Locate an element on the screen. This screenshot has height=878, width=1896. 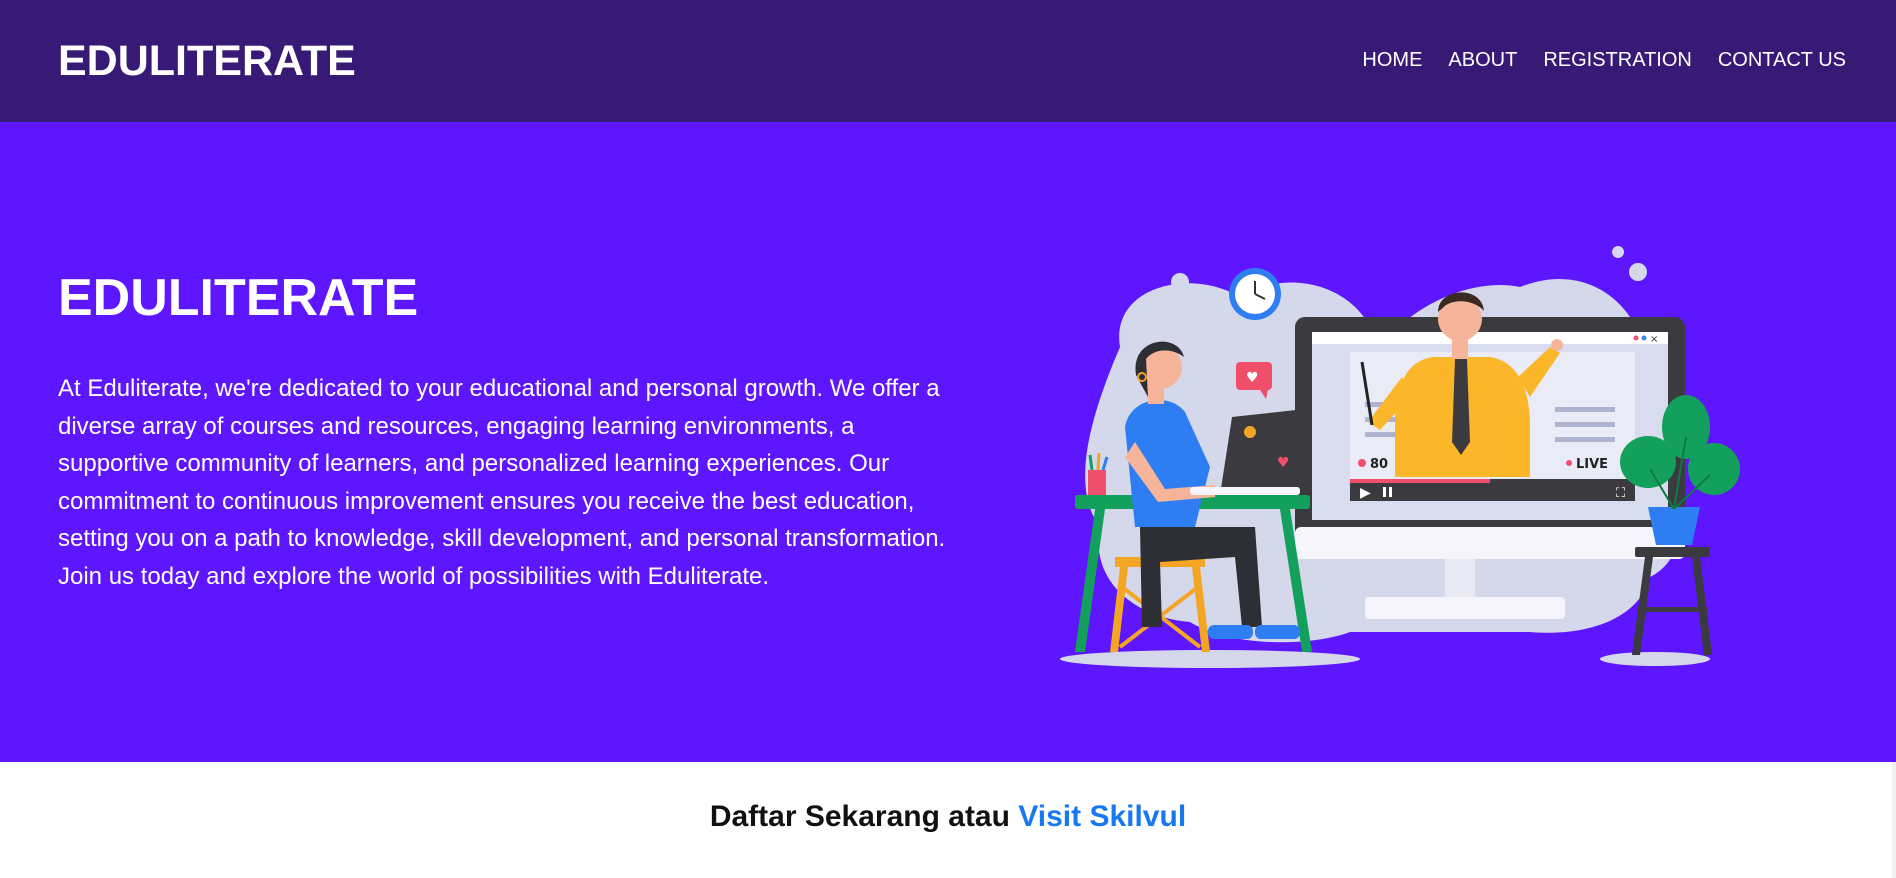
brand-logo-link: EDULITERATE is located at coordinates (207, 61).